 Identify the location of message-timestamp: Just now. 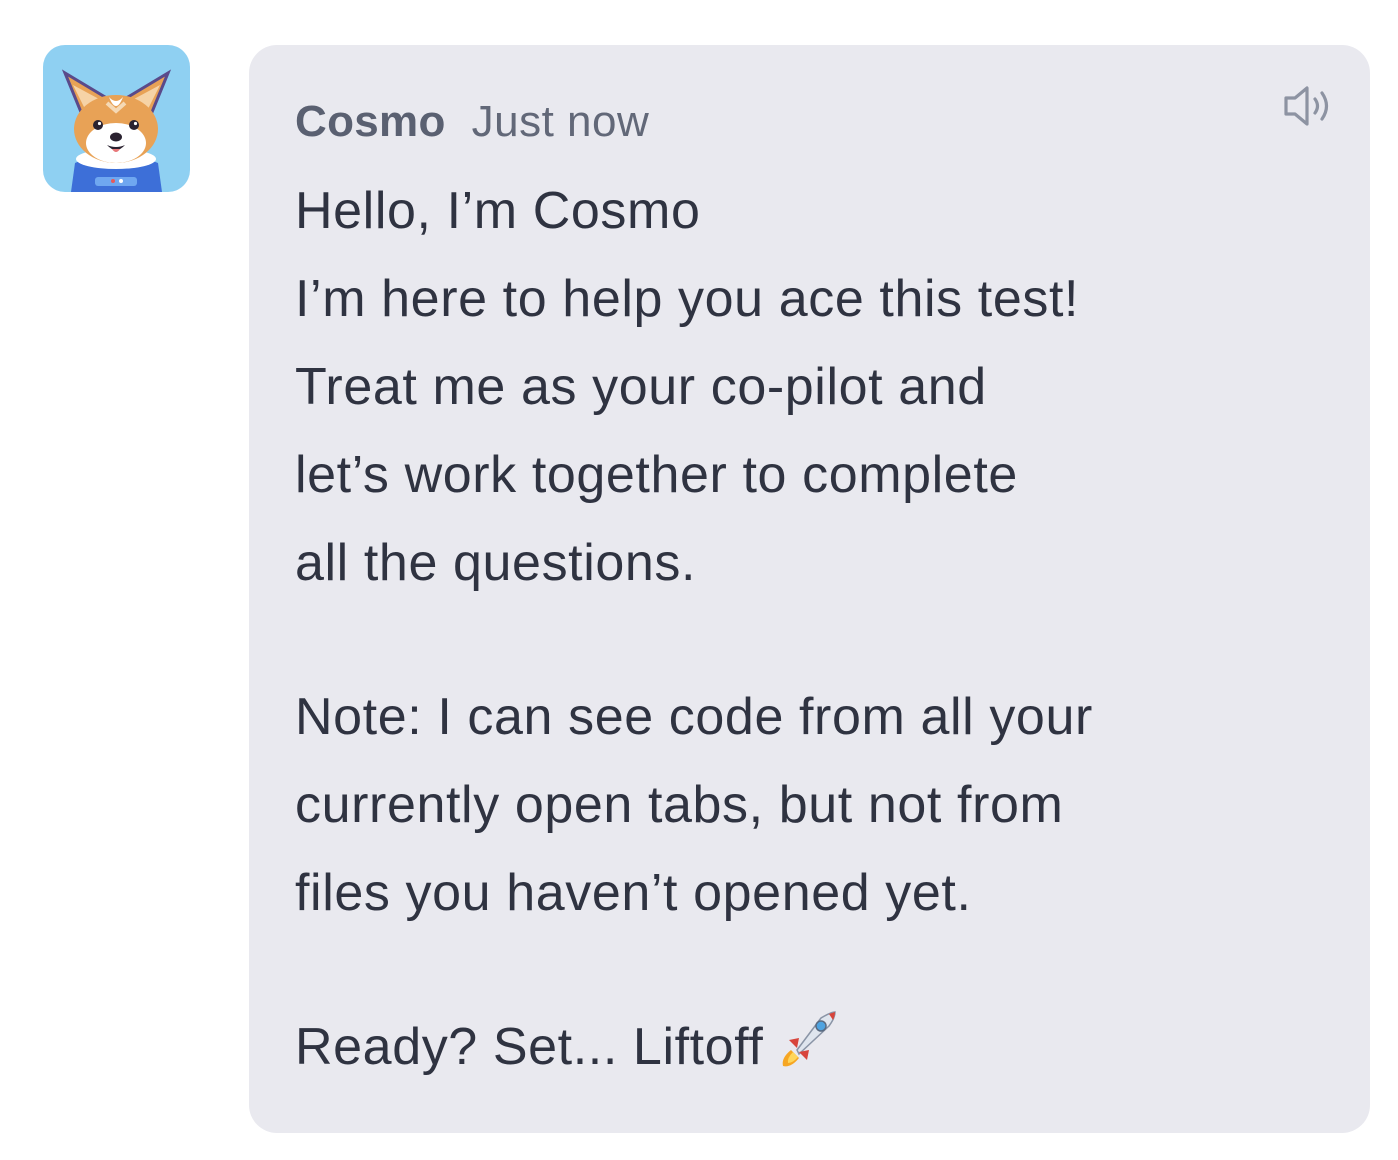
(560, 121).